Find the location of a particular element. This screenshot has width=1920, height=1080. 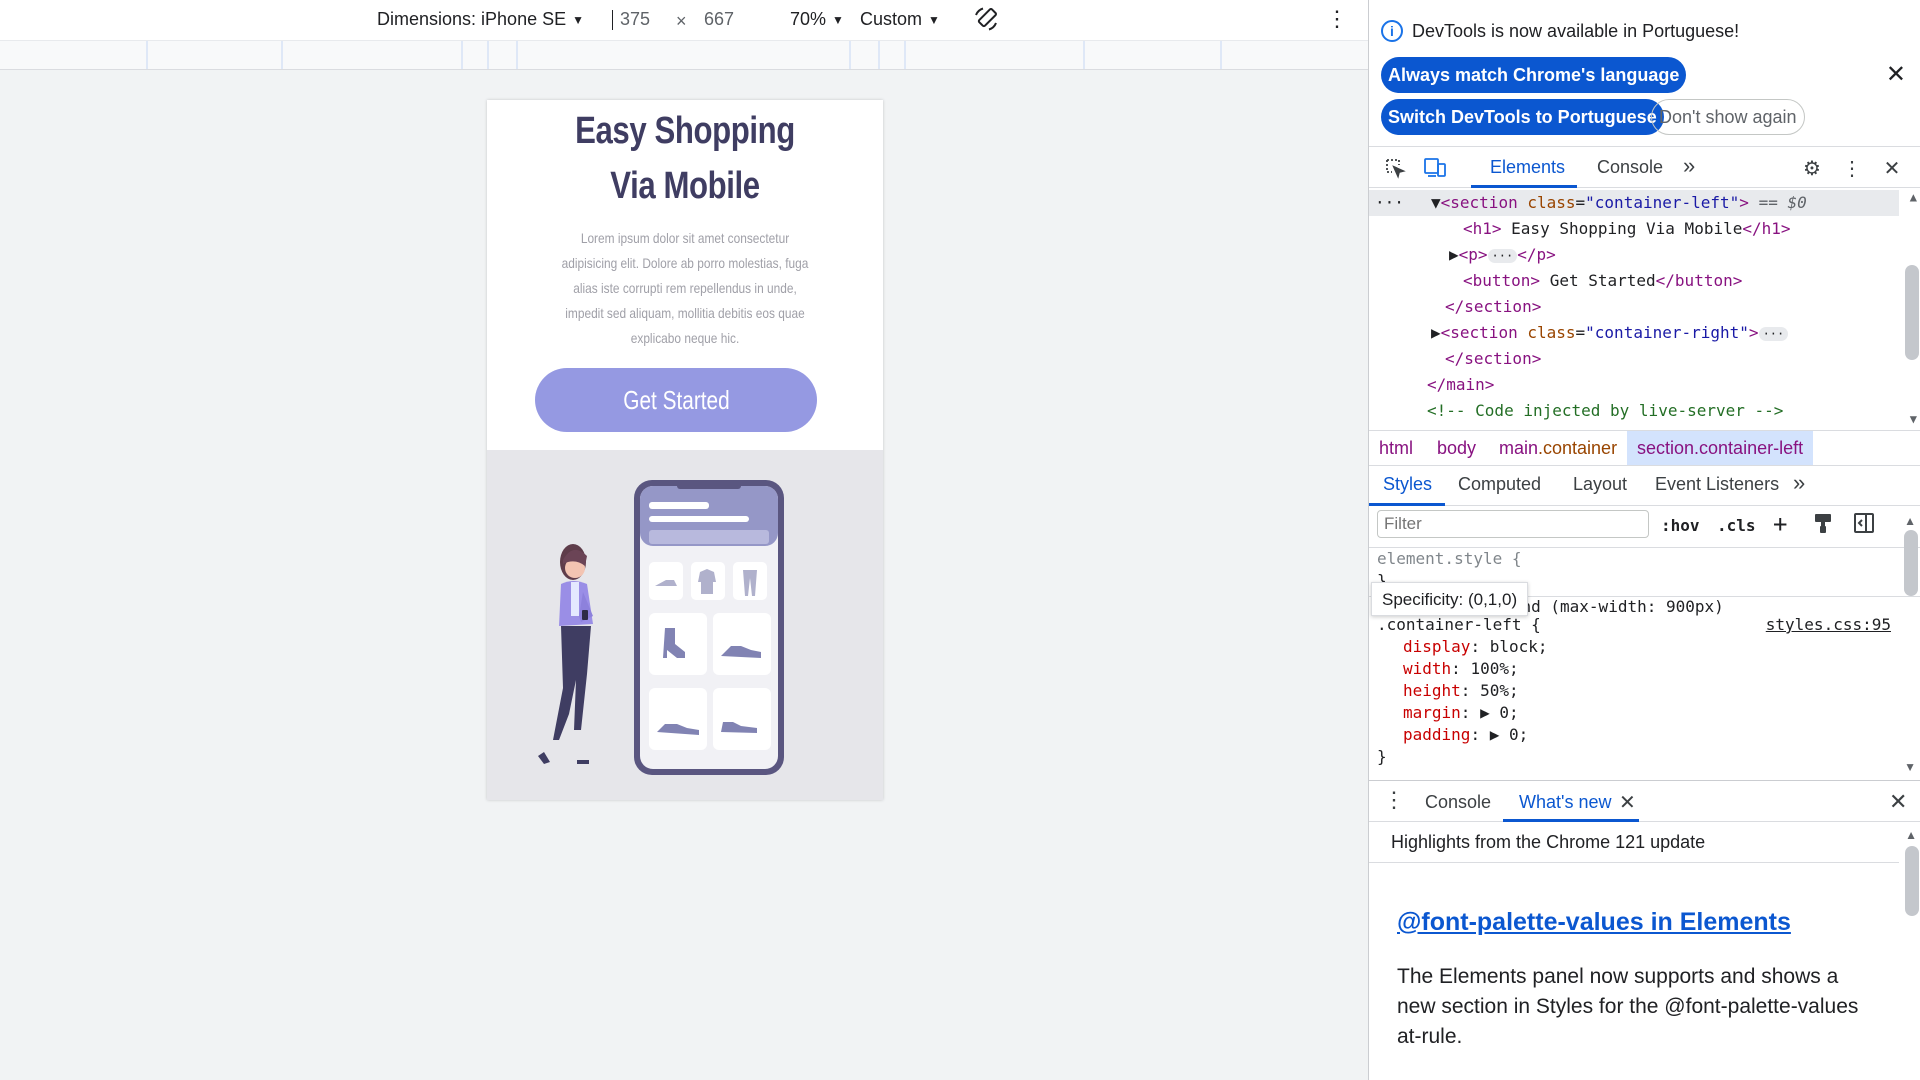

dom-node-main-close: </main> is located at coordinates (1460, 385).